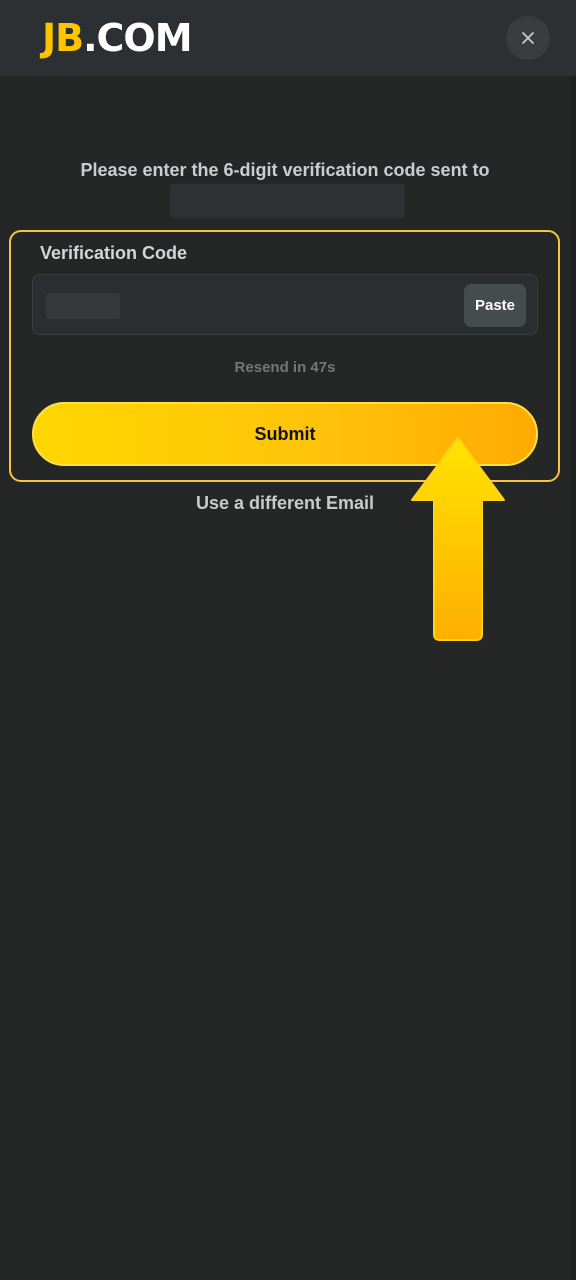  I want to click on close-button, so click(528, 38).